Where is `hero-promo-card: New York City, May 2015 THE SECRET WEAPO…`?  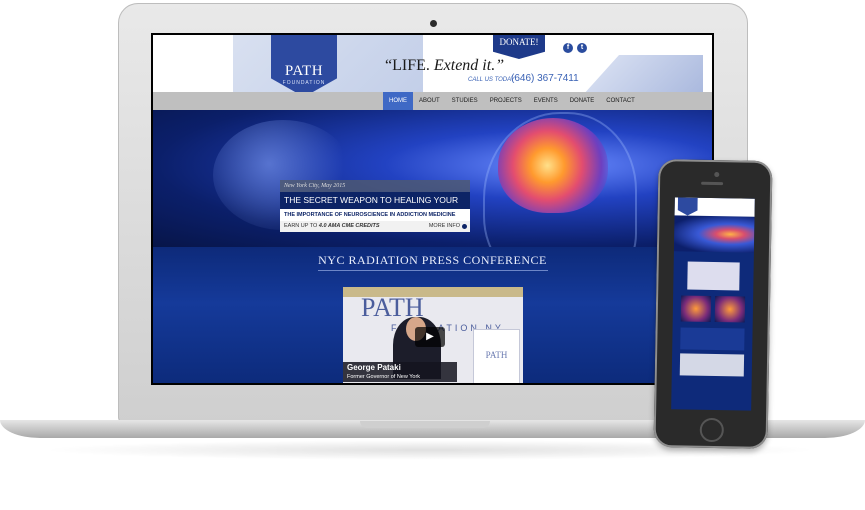 hero-promo-card: New York City, May 2015 THE SECRET WEAPO… is located at coordinates (375, 211).